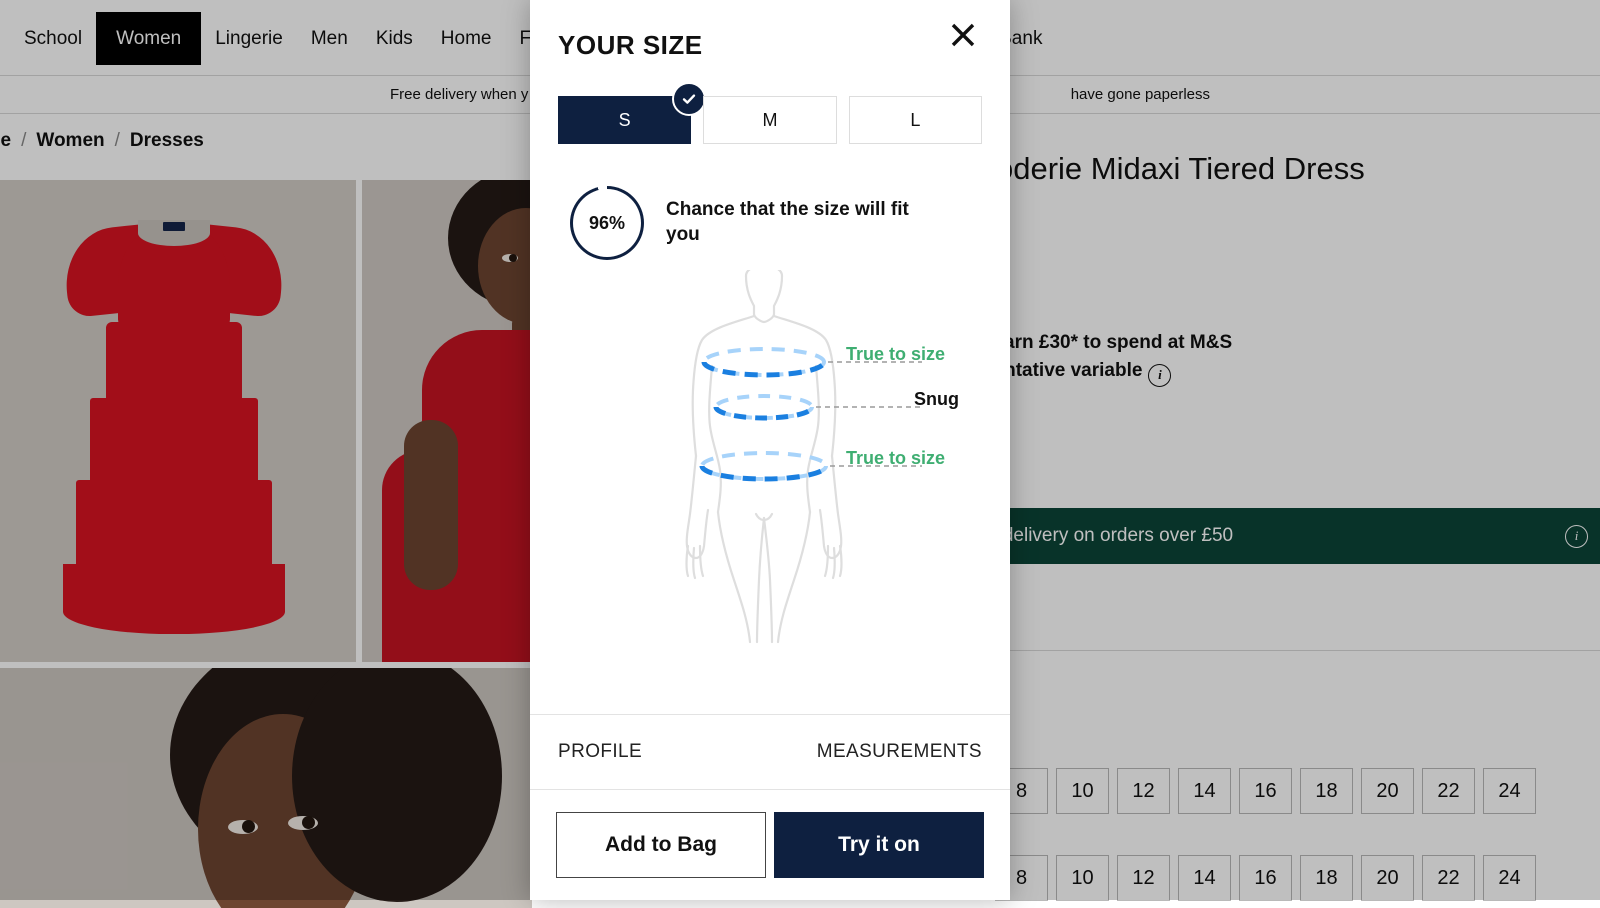 The height and width of the screenshot is (908, 1600). What do you see at coordinates (1165, 168) in the screenshot?
I see `product-title: Broderie Midaxi Tiered Dress` at bounding box center [1165, 168].